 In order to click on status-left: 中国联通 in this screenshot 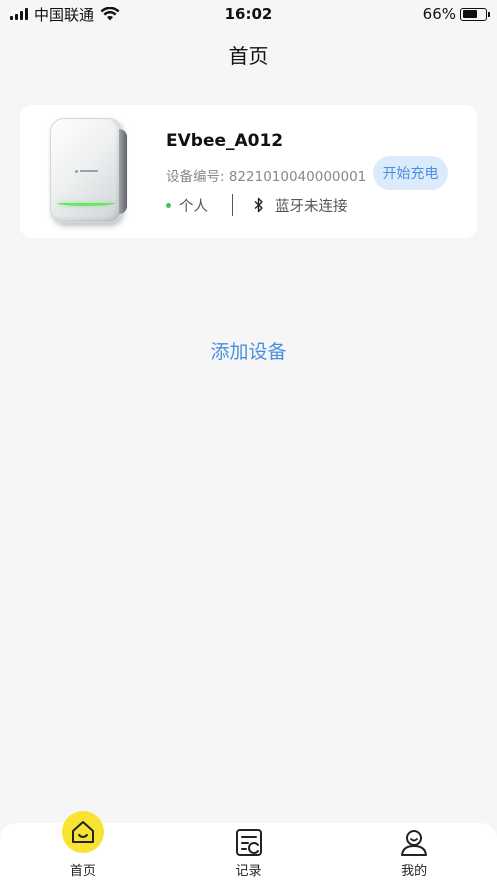, I will do `click(65, 14)`.